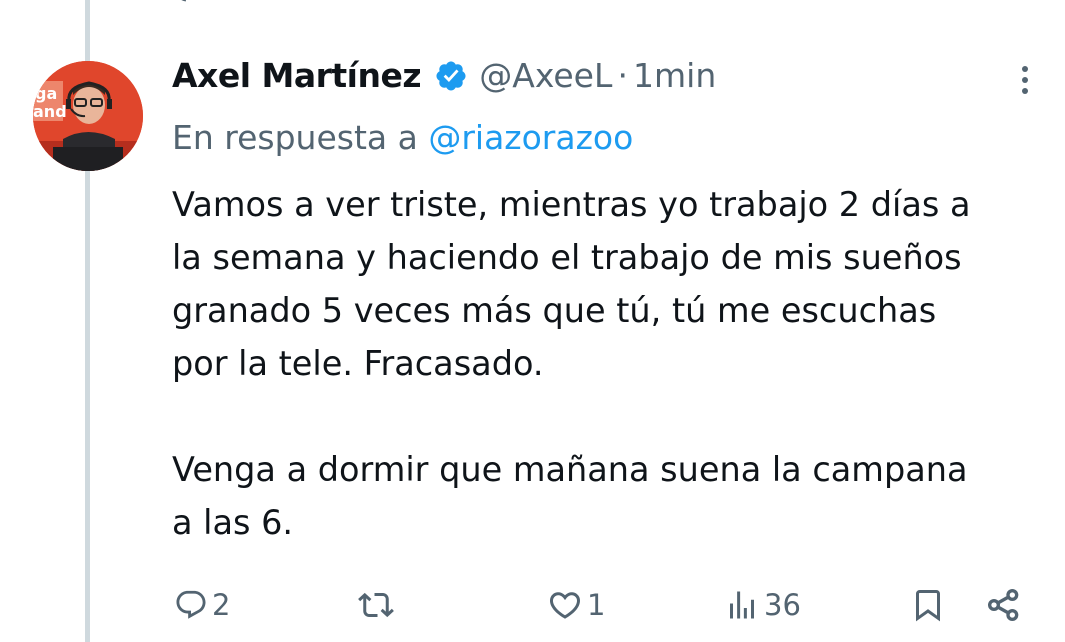  Describe the element at coordinates (545, 75) in the screenshot. I see `author-handle: @AxeeL` at that location.